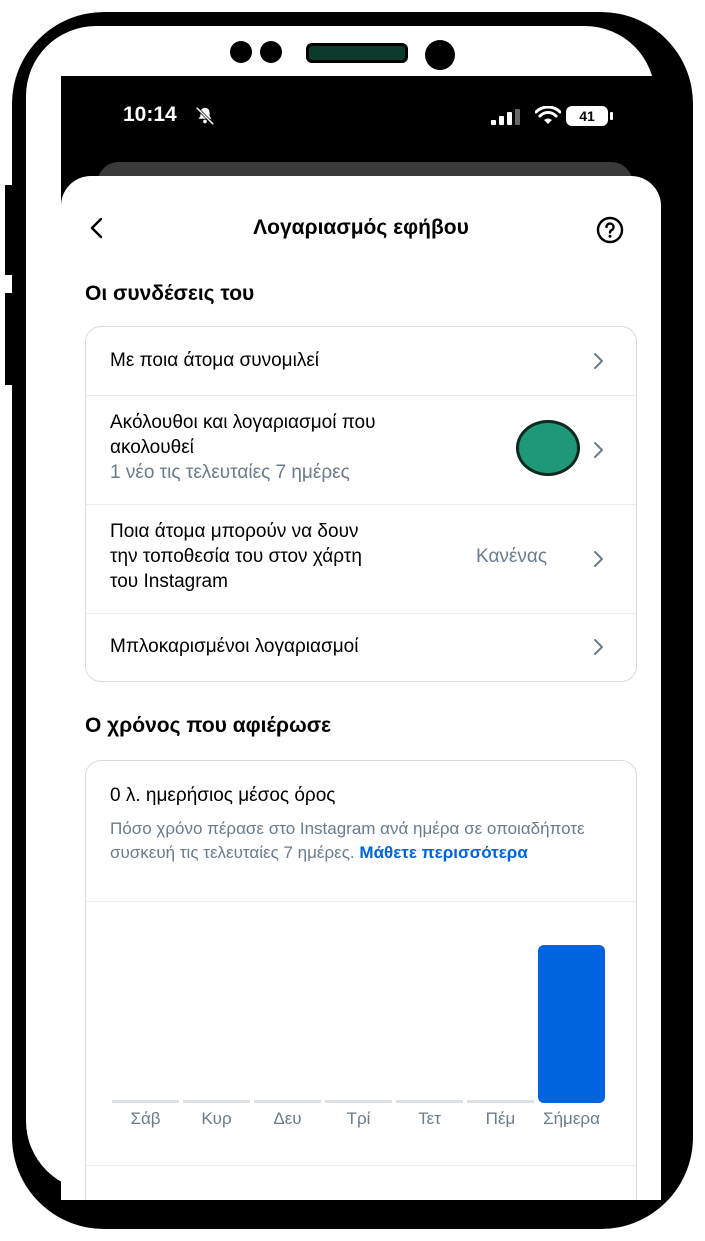  What do you see at coordinates (230, 472) in the screenshot?
I see `row-followers-sub: 1 νέο τις τελευταίες 7 ημέρες` at bounding box center [230, 472].